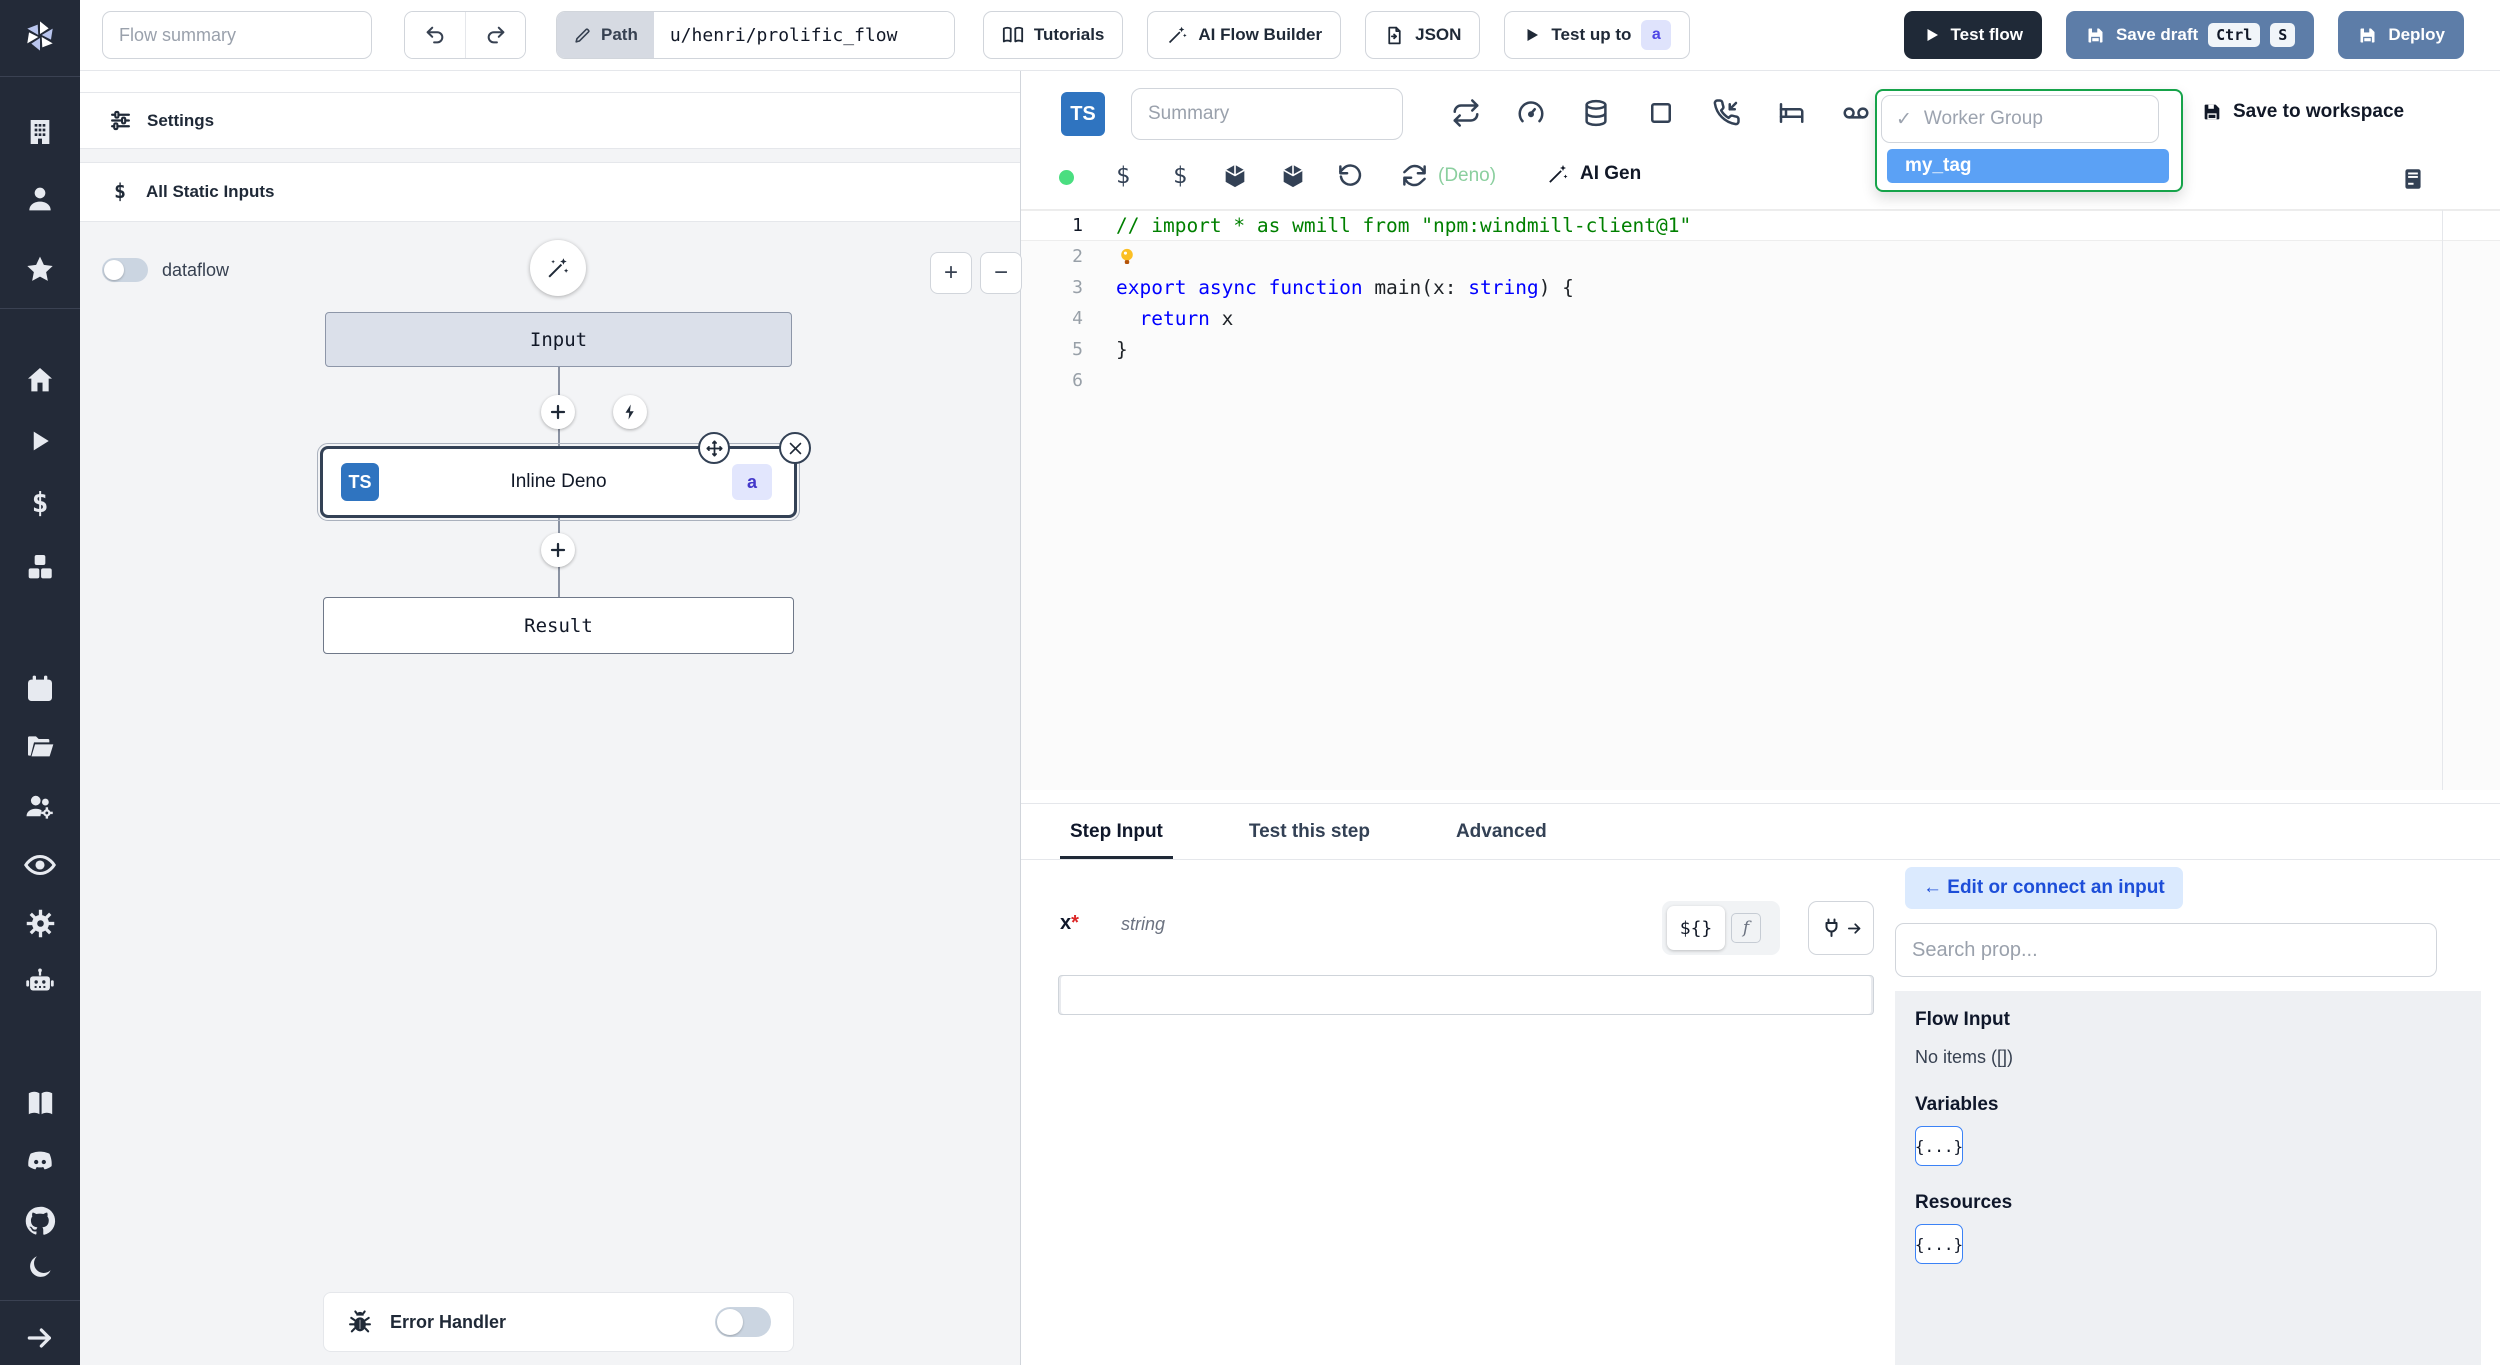 This screenshot has height=1365, width=2500. What do you see at coordinates (1746, 928) in the screenshot?
I see `function-mode-button: f` at bounding box center [1746, 928].